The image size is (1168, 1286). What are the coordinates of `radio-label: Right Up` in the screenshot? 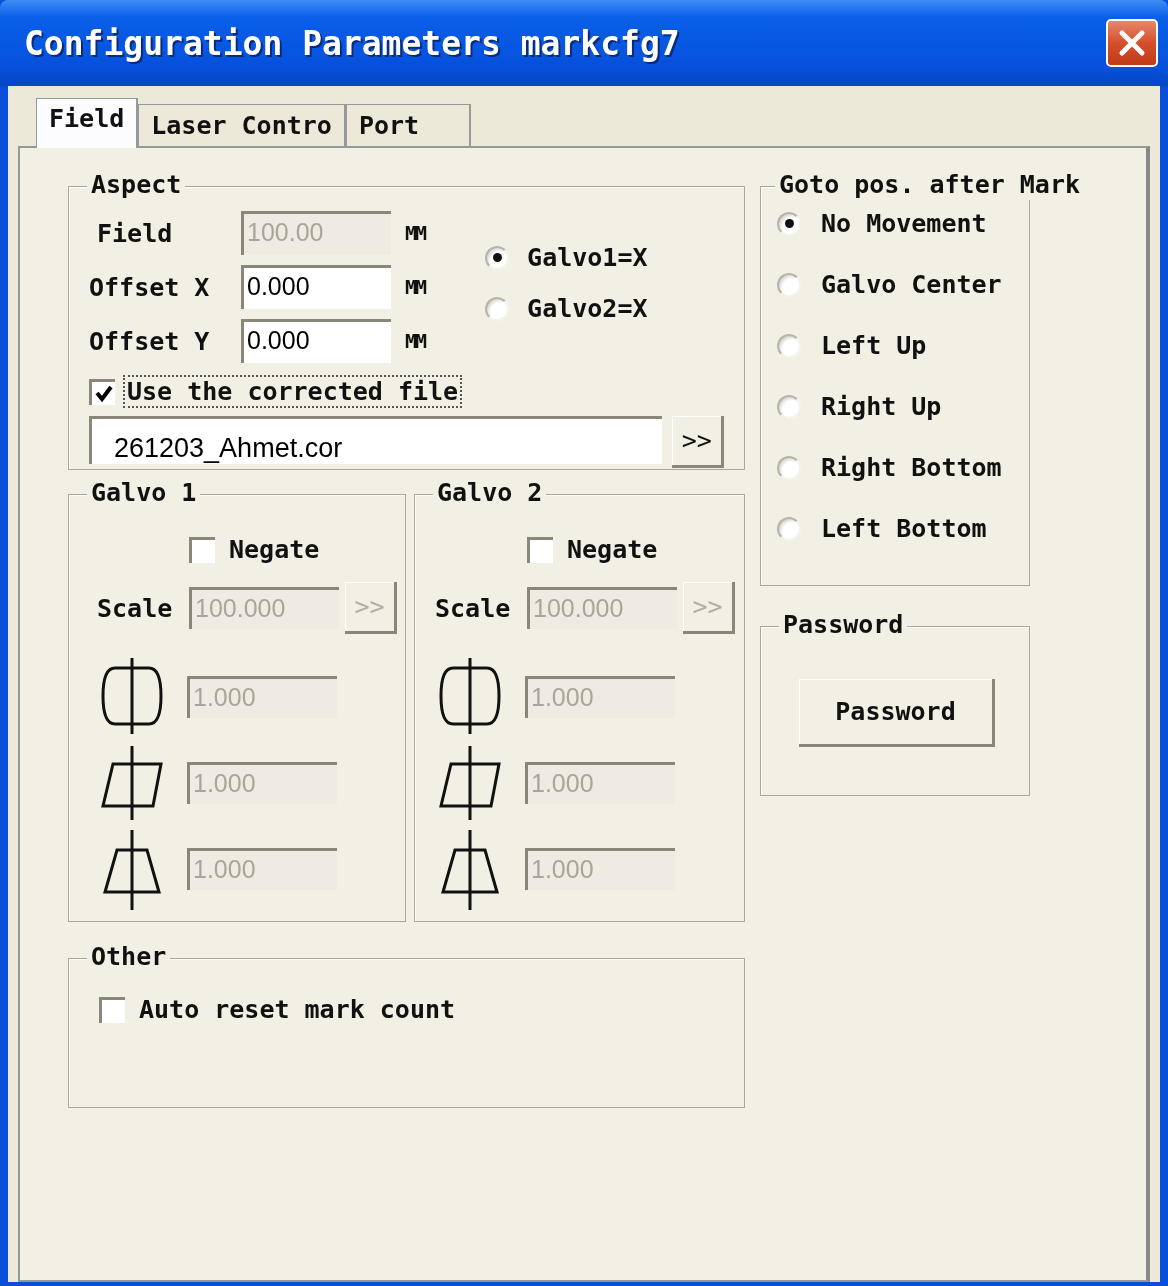 It's located at (881, 406).